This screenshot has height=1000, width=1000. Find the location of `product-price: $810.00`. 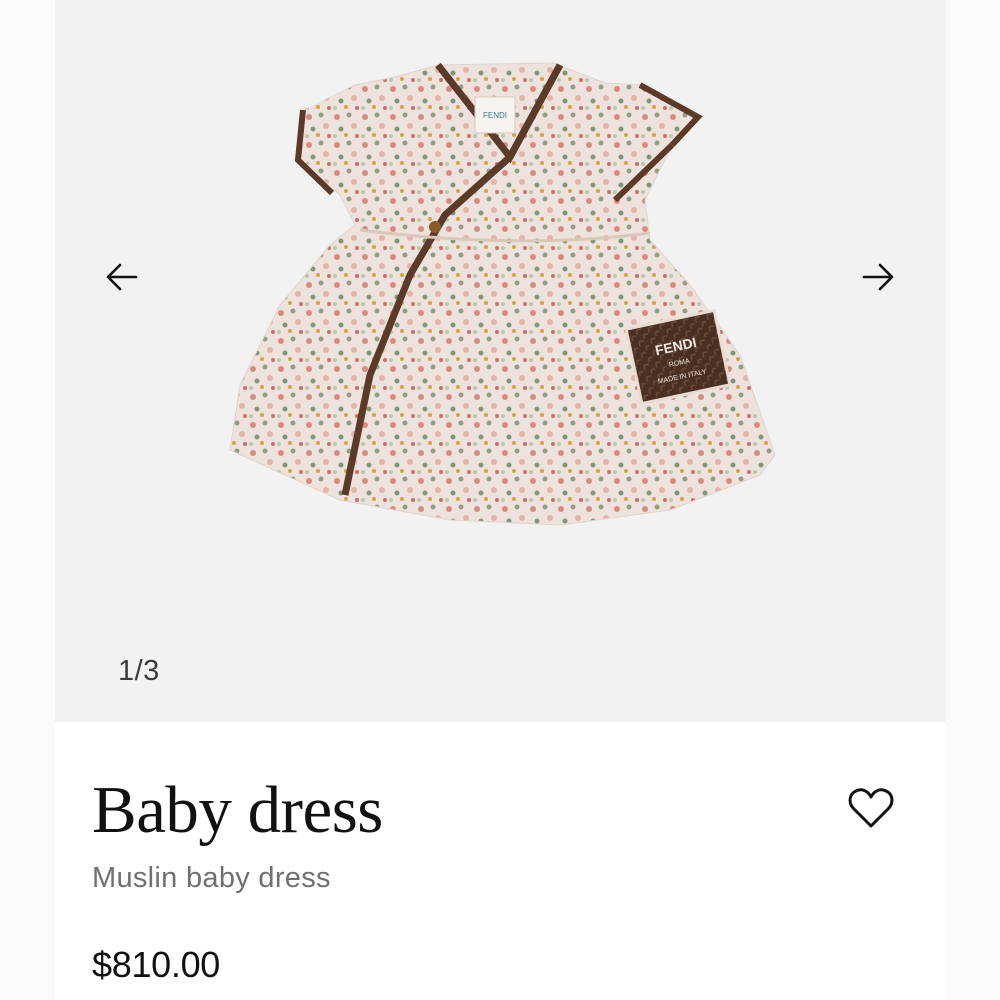

product-price: $810.00 is located at coordinates (156, 964).